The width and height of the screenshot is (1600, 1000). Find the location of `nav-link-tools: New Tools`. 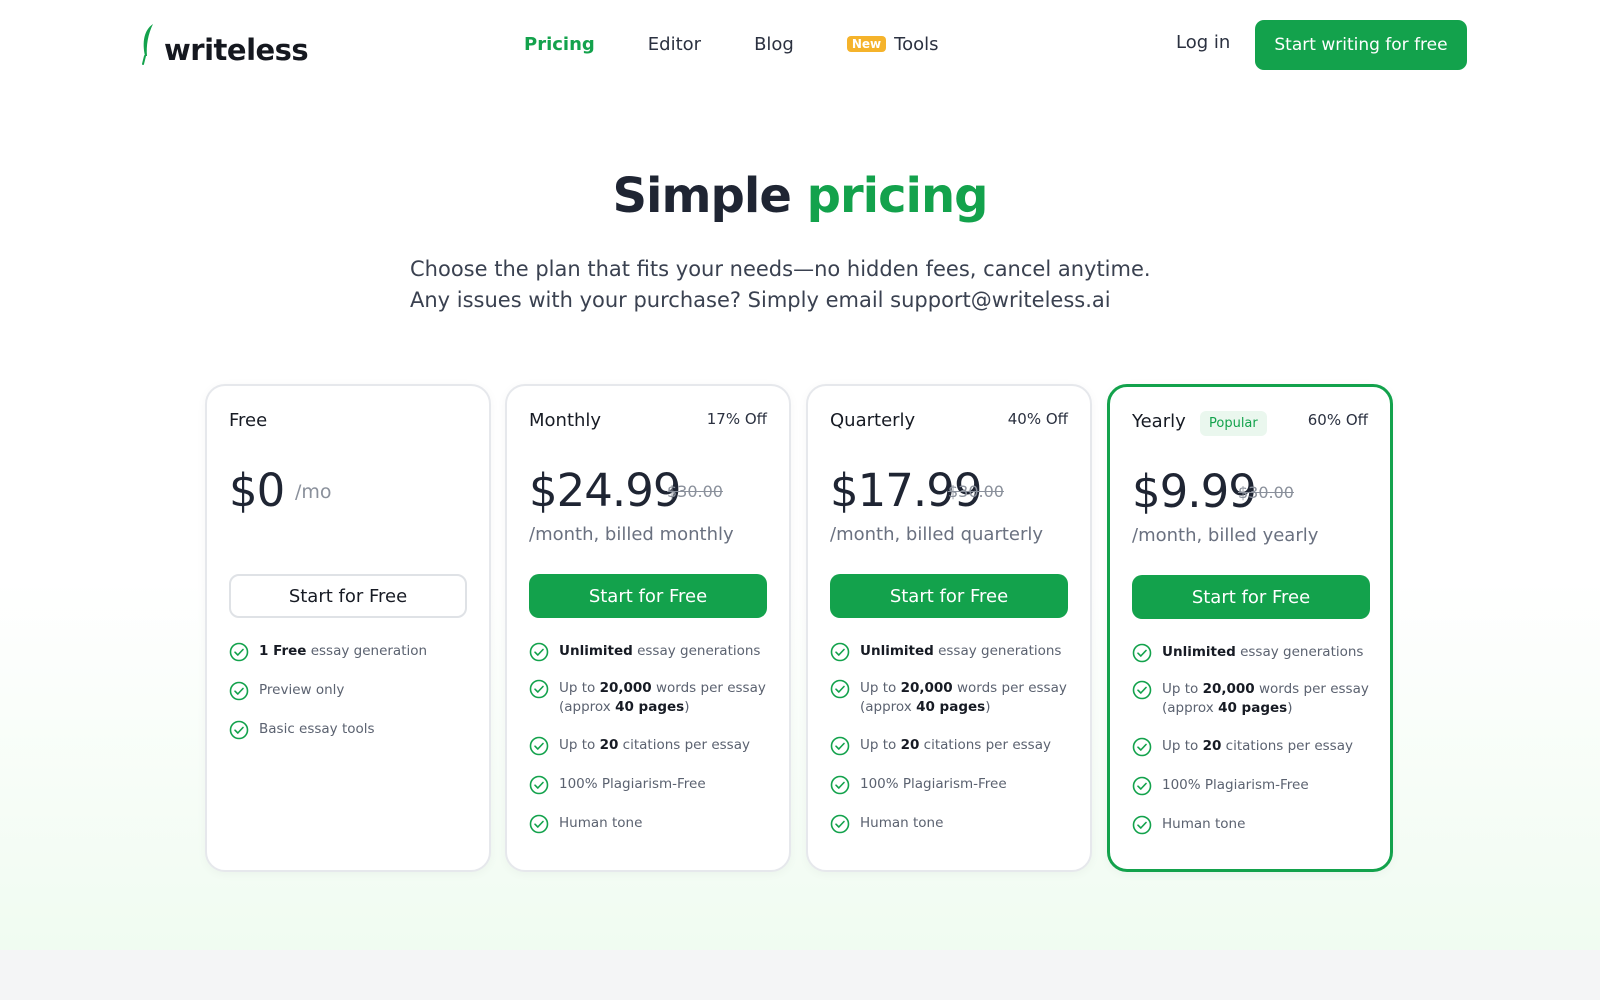

nav-link-tools: New Tools is located at coordinates (892, 44).